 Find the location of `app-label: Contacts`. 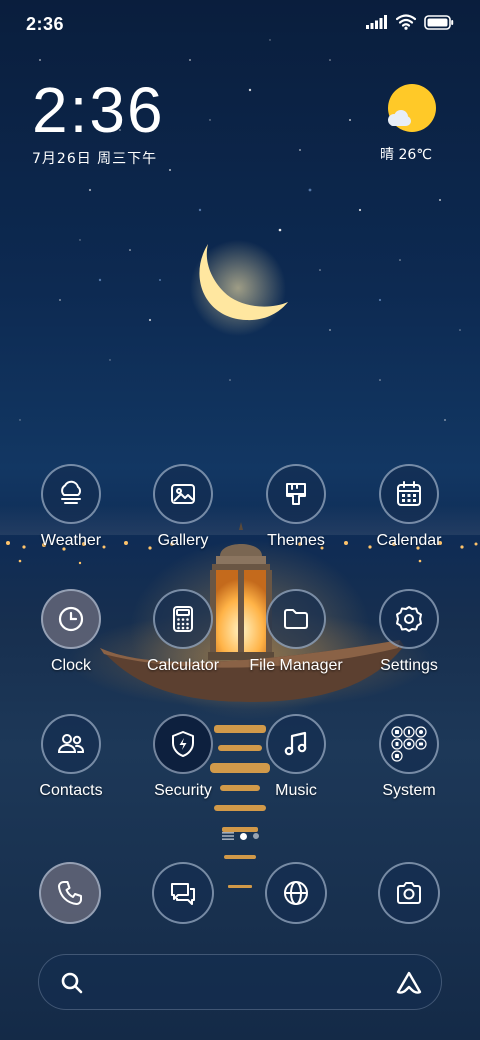

app-label: Contacts is located at coordinates (71, 790).